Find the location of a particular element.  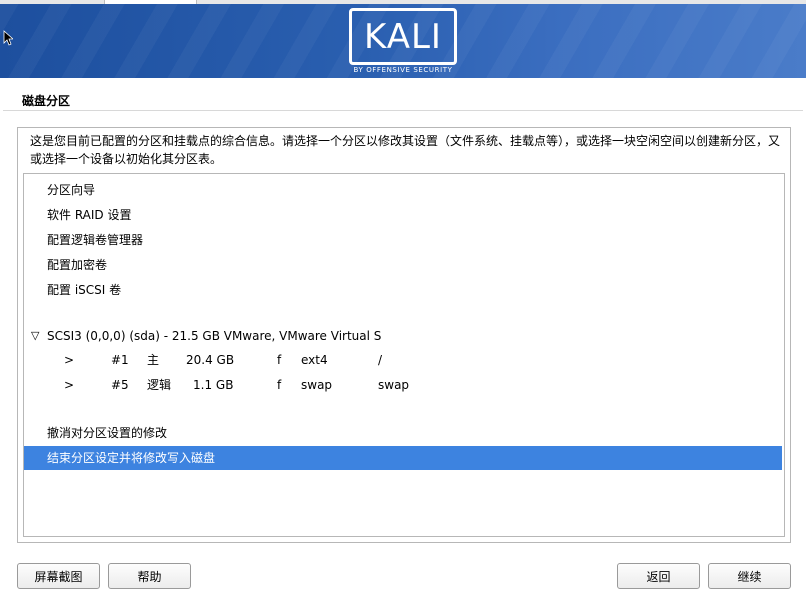

list-item-encrypted-volumes: 配置加密卷 is located at coordinates (403, 265).